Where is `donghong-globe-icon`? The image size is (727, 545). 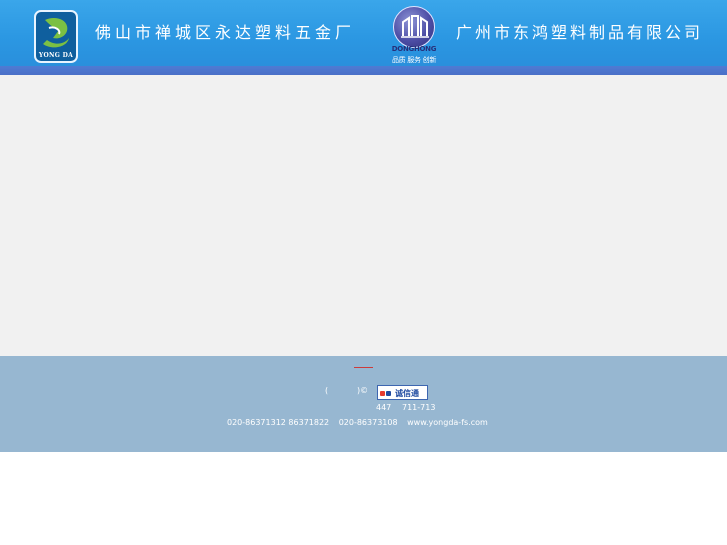
donghong-globe-icon is located at coordinates (414, 27).